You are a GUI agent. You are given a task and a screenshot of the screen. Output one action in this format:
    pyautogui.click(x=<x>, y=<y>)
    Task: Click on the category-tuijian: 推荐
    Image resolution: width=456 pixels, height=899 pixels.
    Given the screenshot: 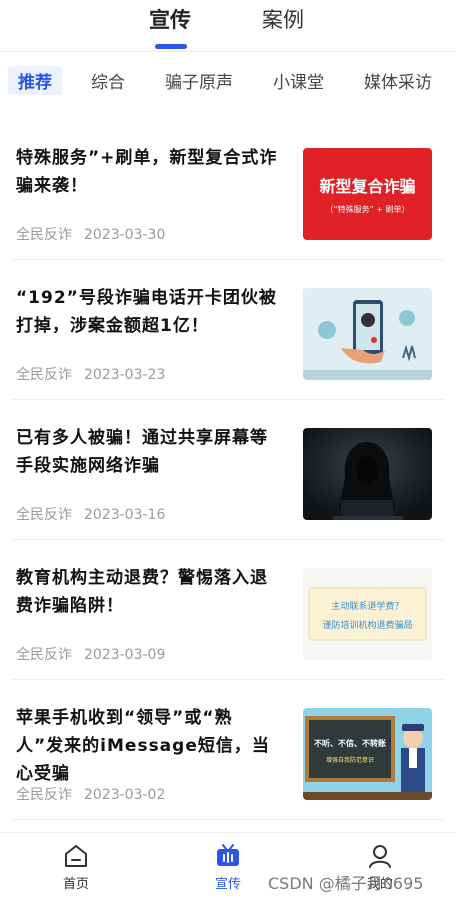 What is the action you would take?
    pyautogui.click(x=35, y=80)
    